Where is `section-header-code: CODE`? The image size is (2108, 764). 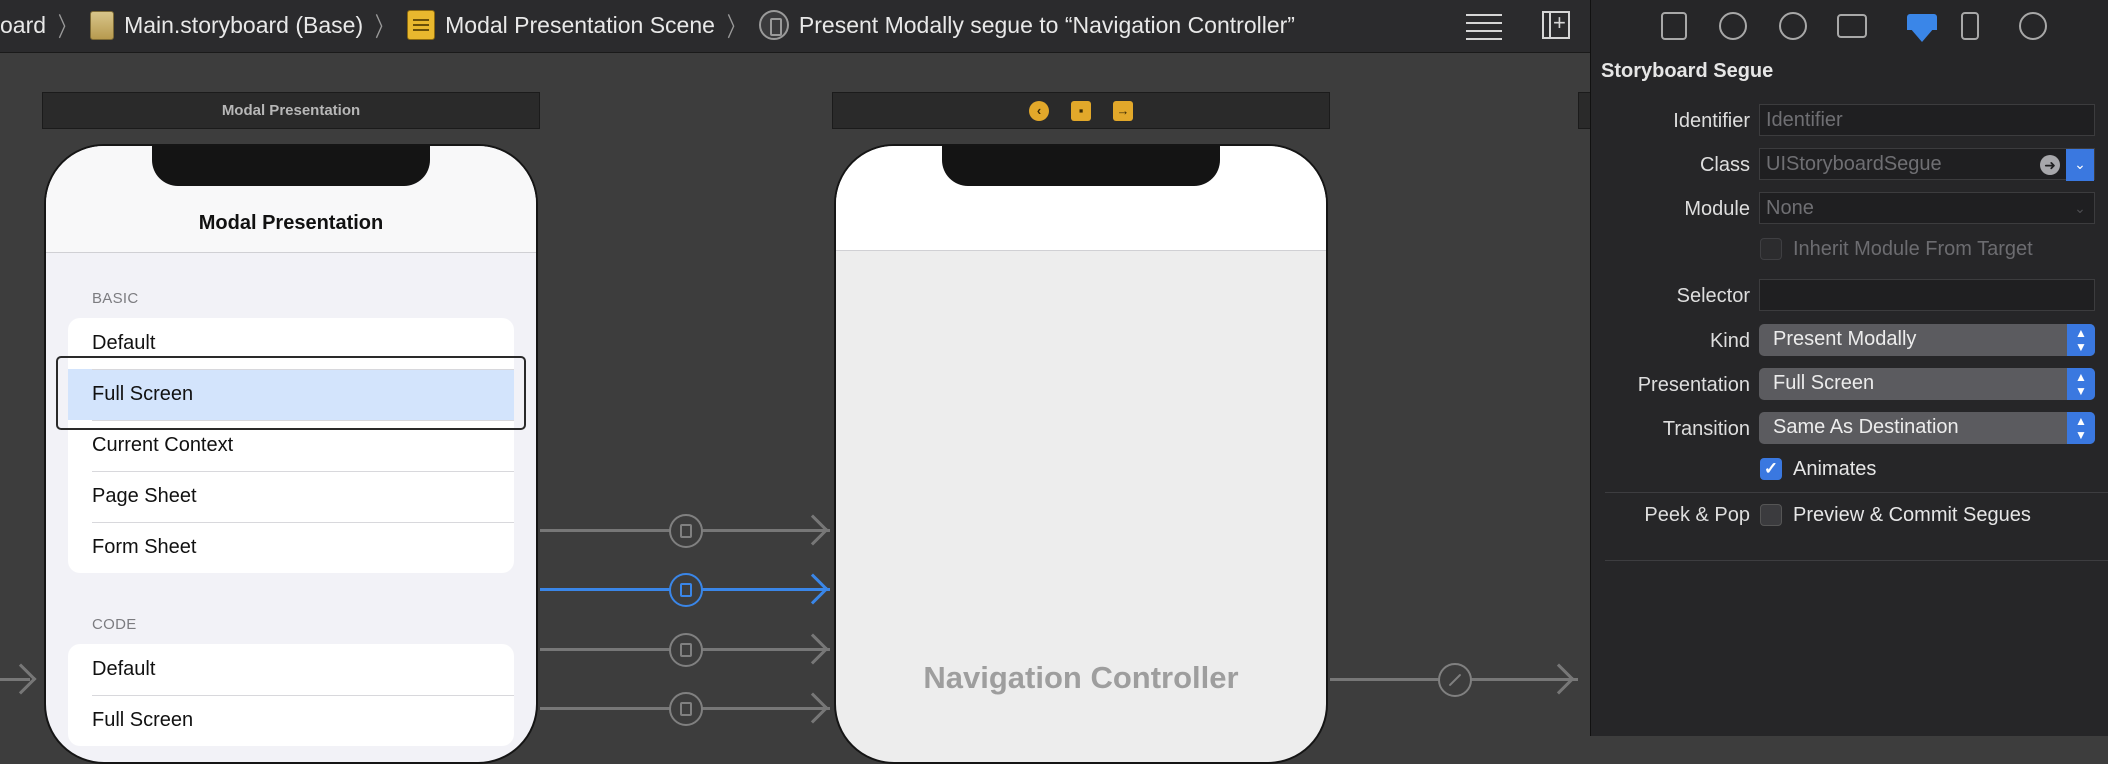 section-header-code: CODE is located at coordinates (114, 624).